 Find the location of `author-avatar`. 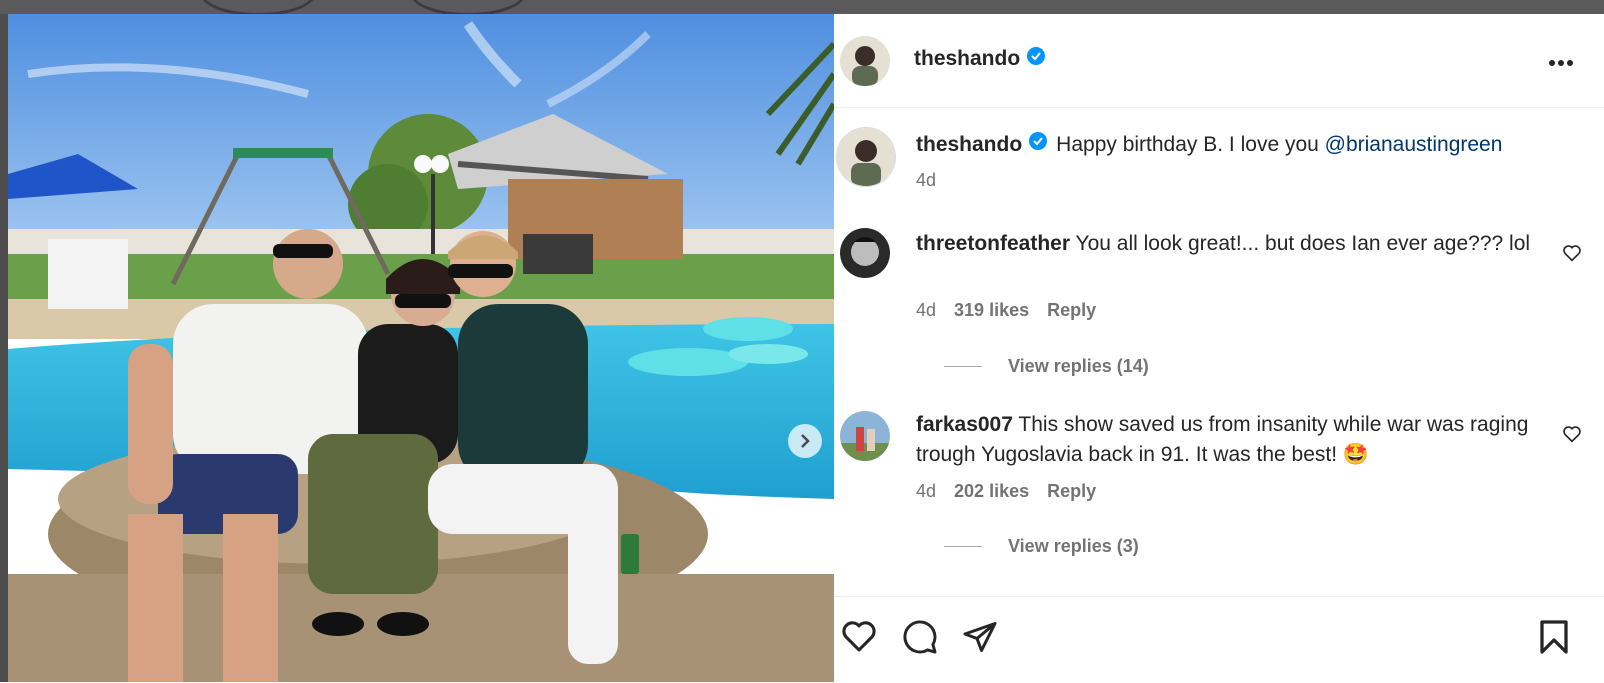

author-avatar is located at coordinates (865, 61).